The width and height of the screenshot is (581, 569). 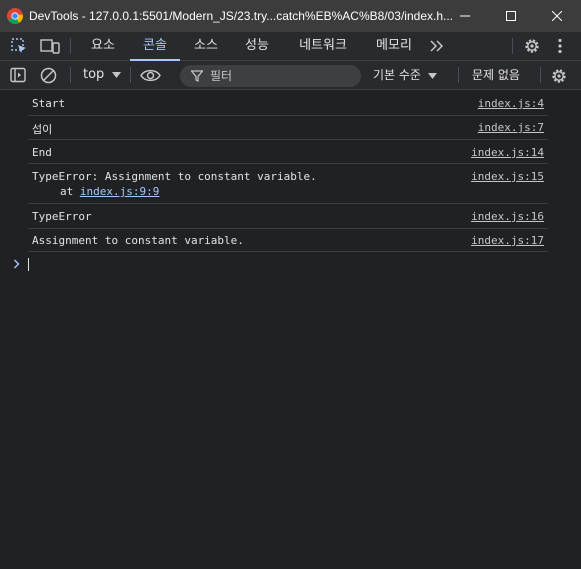 What do you see at coordinates (559, 76) in the screenshot?
I see `console-settings-gear-icon` at bounding box center [559, 76].